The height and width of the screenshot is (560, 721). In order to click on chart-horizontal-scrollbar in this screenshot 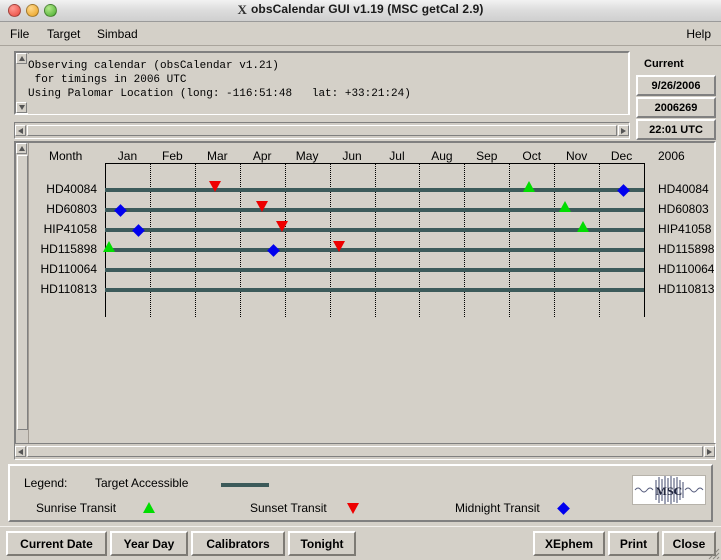, I will do `click(365, 451)`.